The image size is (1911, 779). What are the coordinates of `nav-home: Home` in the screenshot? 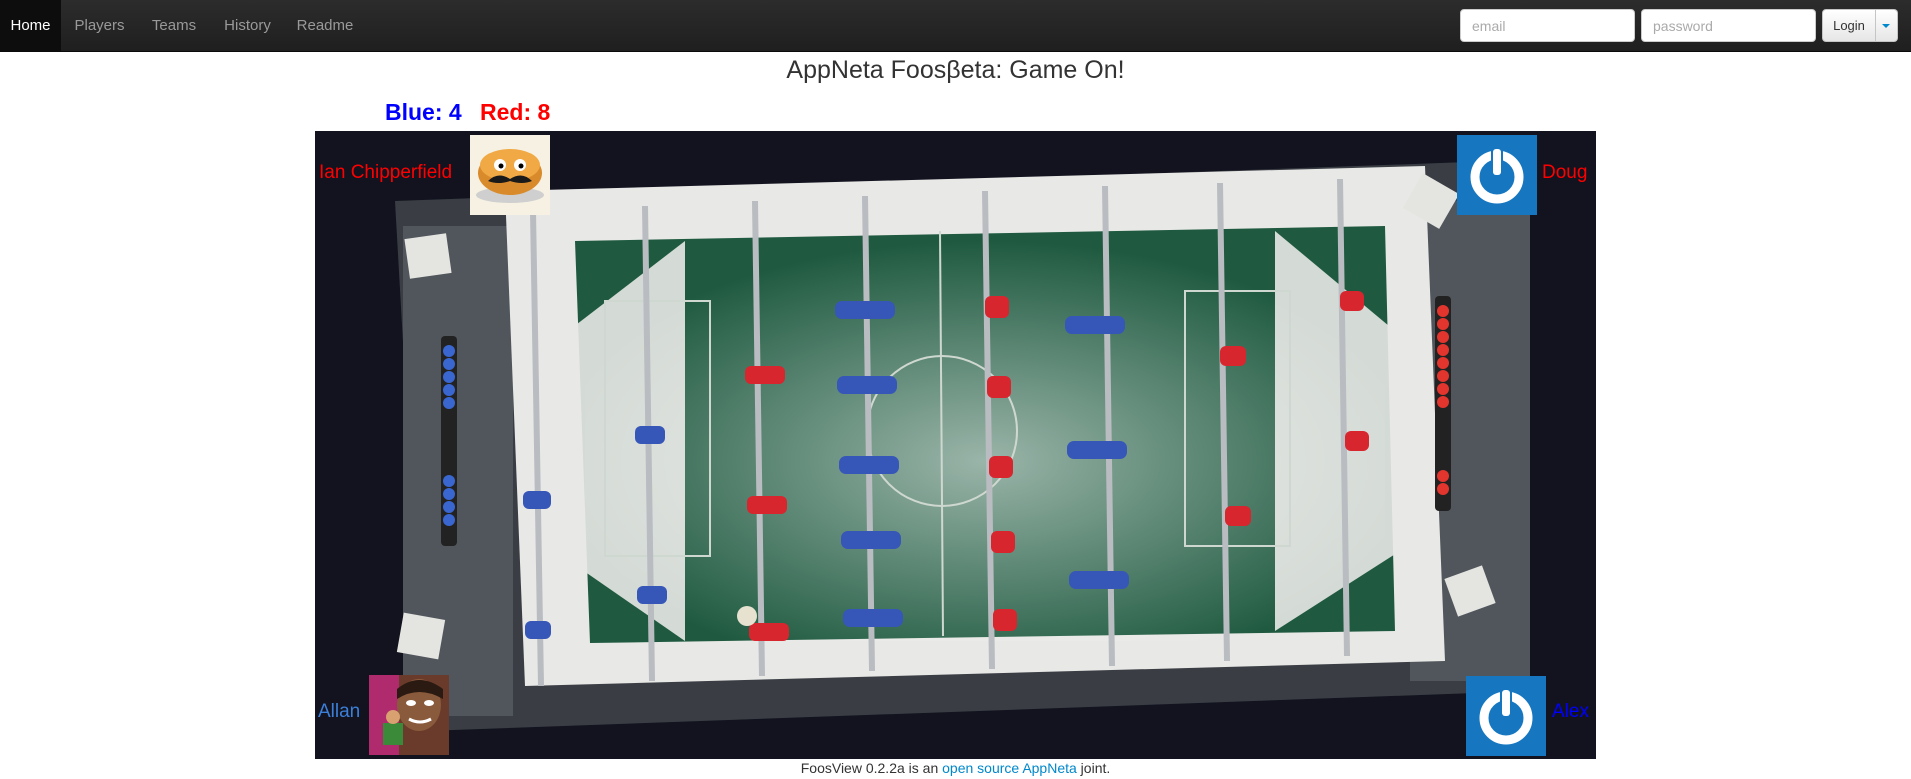 It's located at (30, 25).